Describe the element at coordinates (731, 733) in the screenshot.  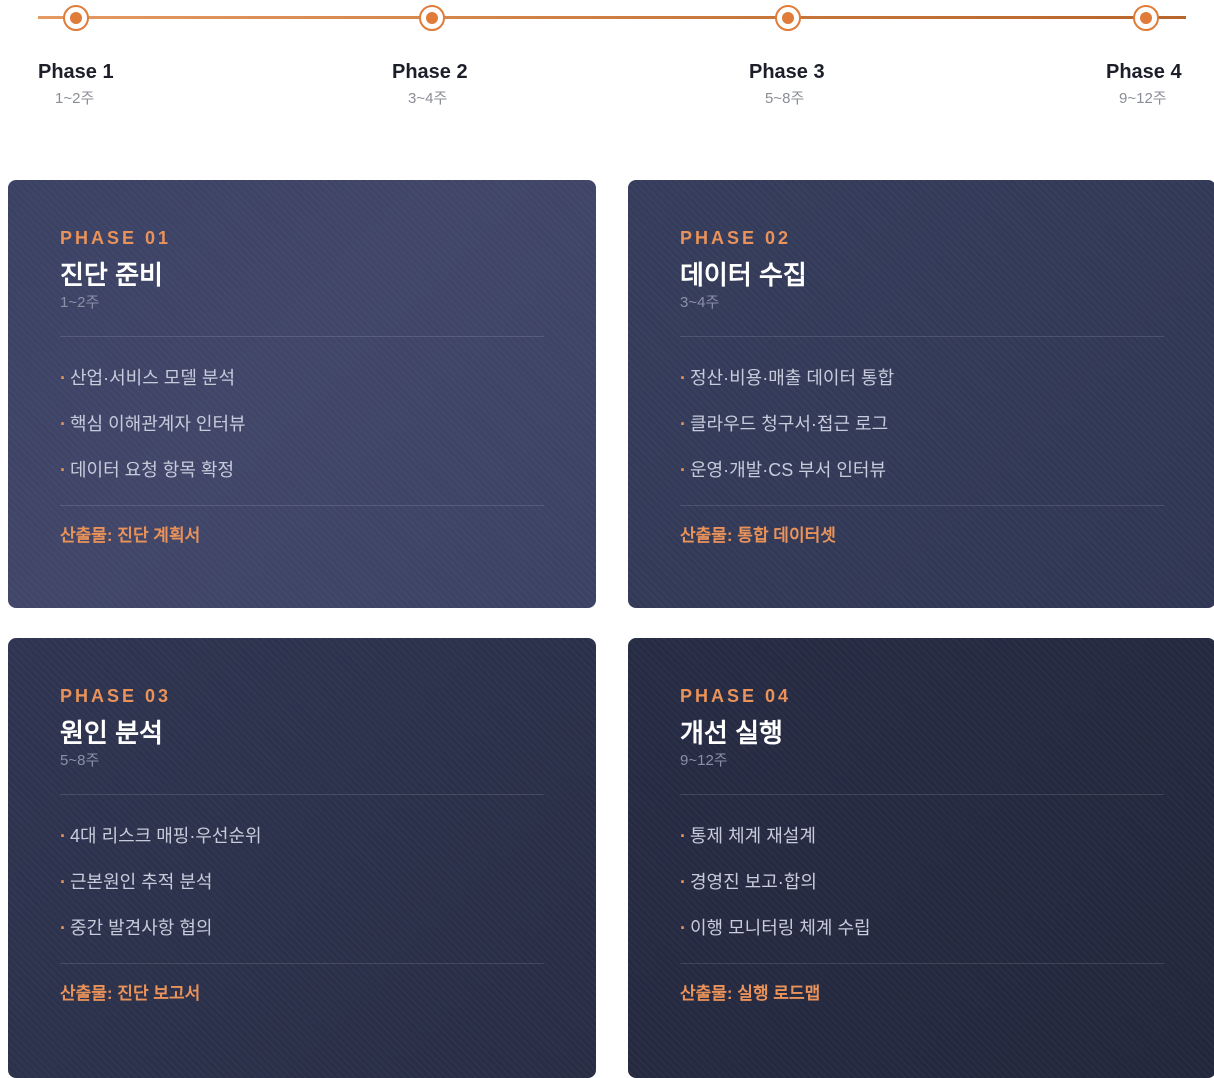
I see `phase-title: 개선 실행` at that location.